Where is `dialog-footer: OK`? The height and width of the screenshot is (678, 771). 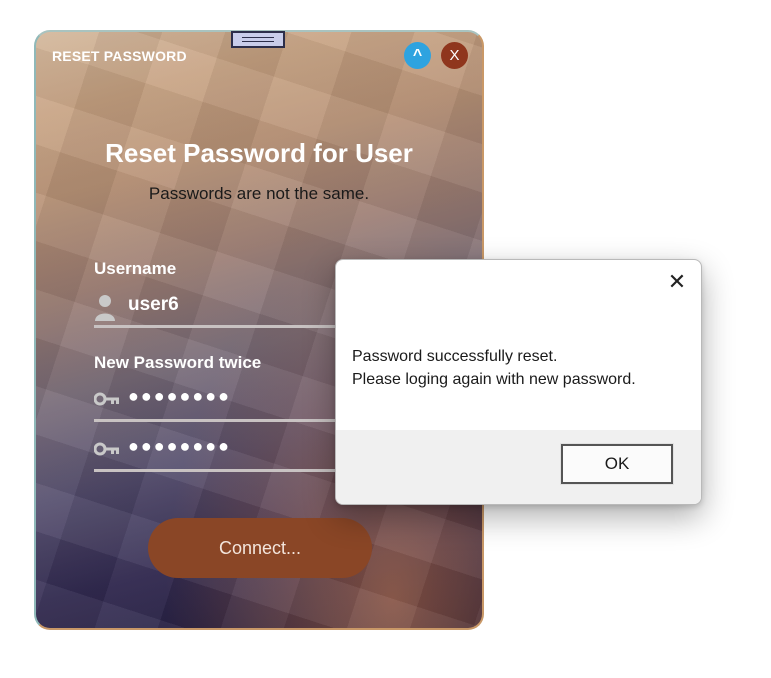 dialog-footer: OK is located at coordinates (518, 467).